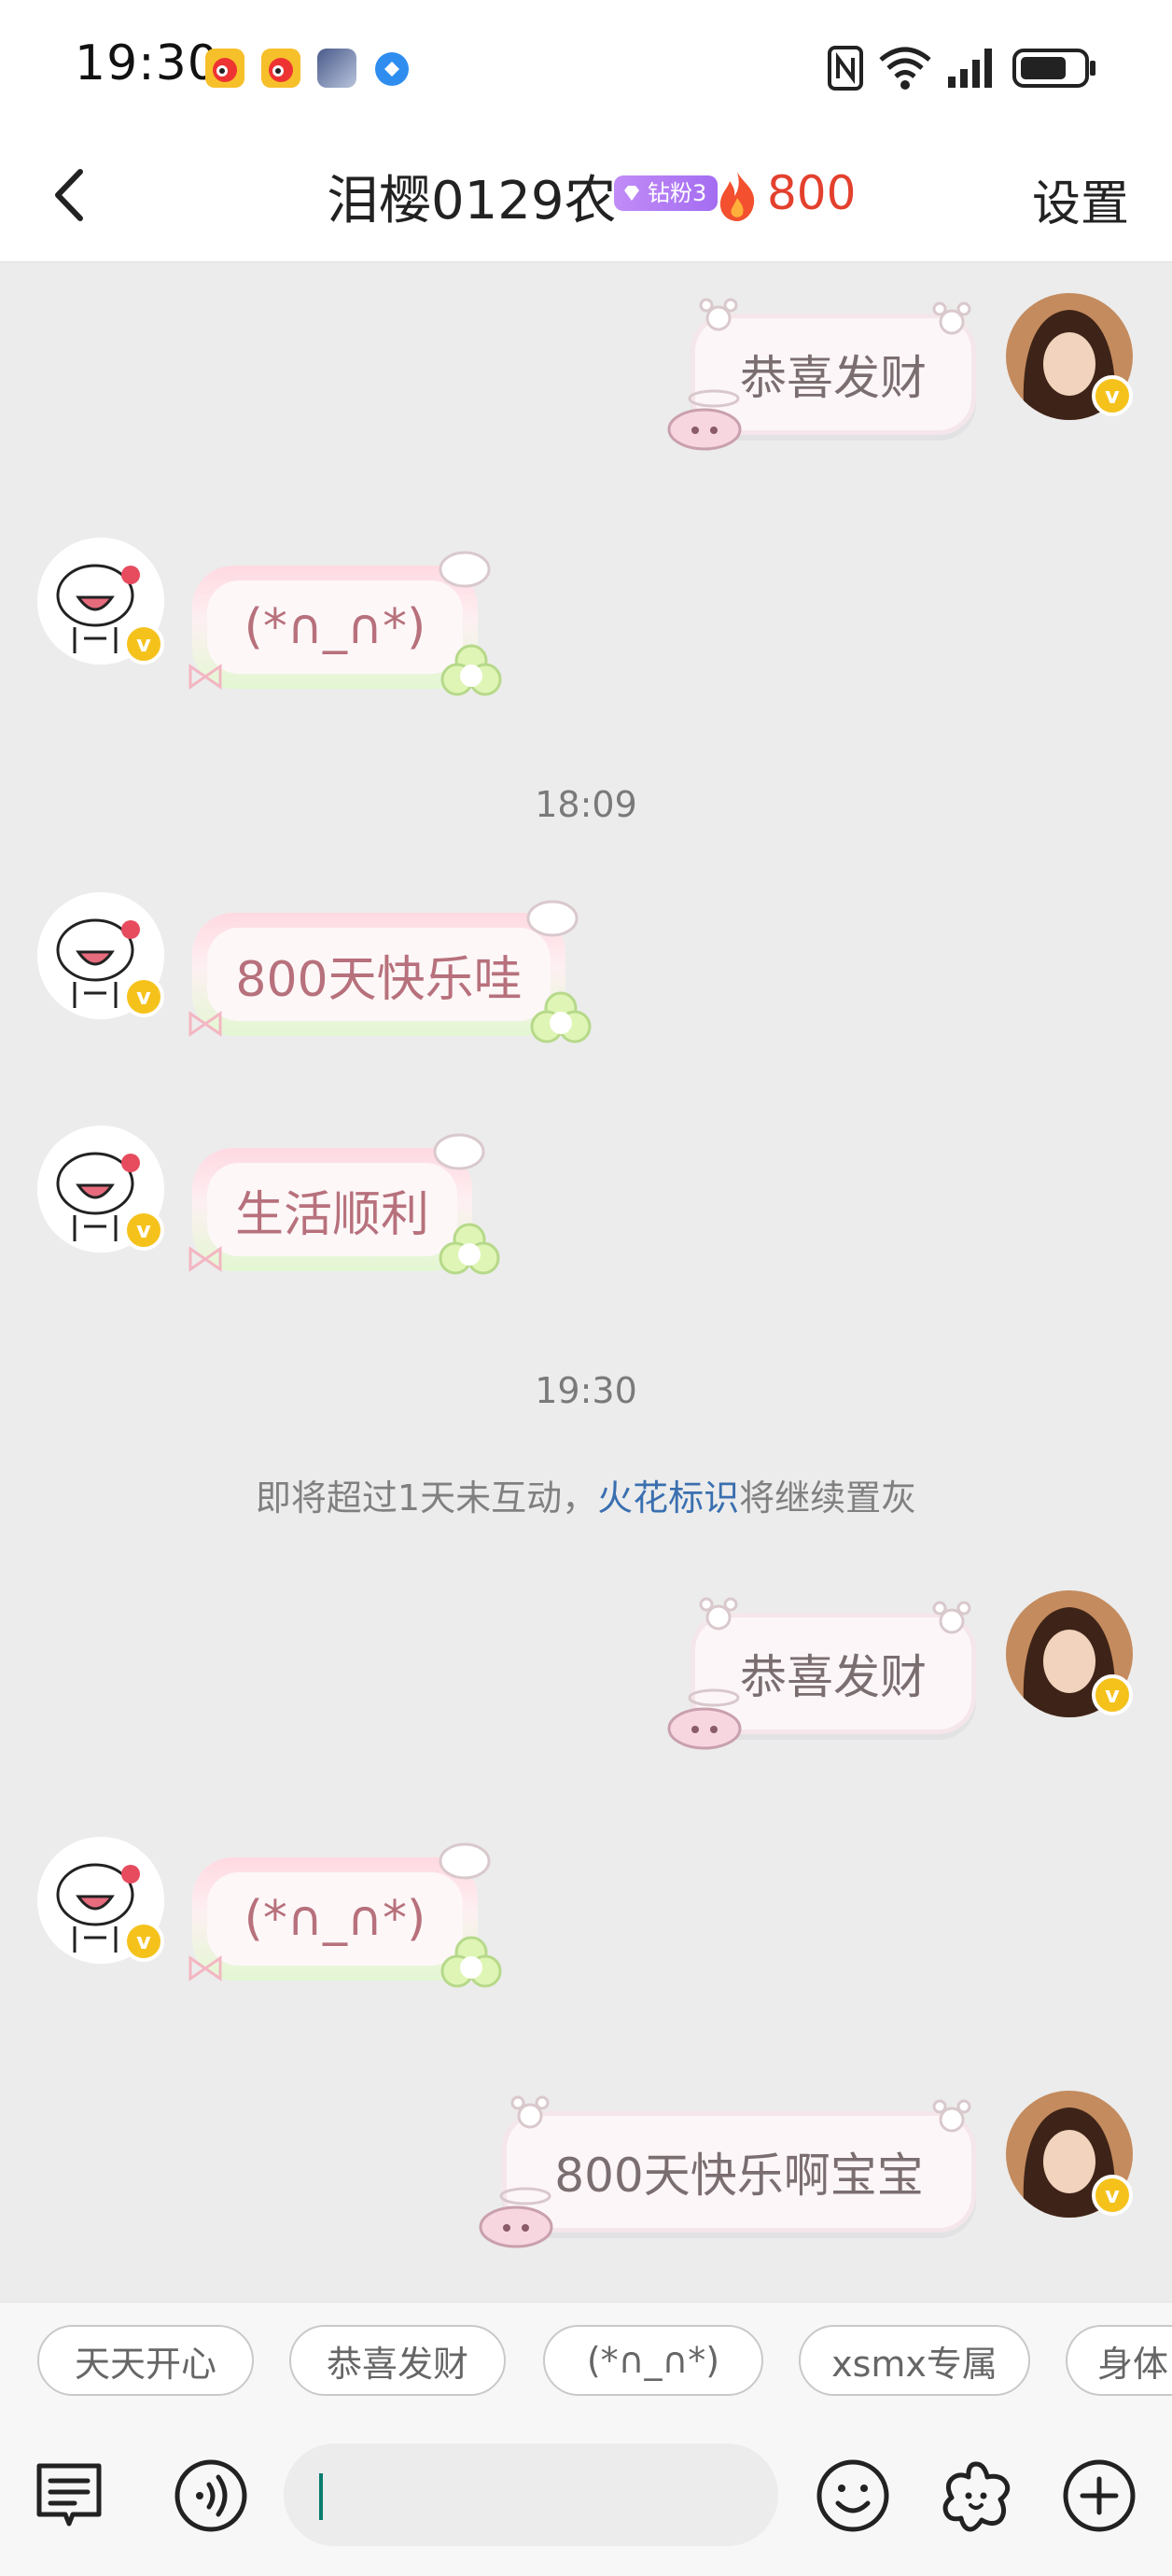 Image resolution: width=1172 pixels, height=2576 pixels. What do you see at coordinates (812, 193) in the screenshot?
I see `streak-count: 800` at bounding box center [812, 193].